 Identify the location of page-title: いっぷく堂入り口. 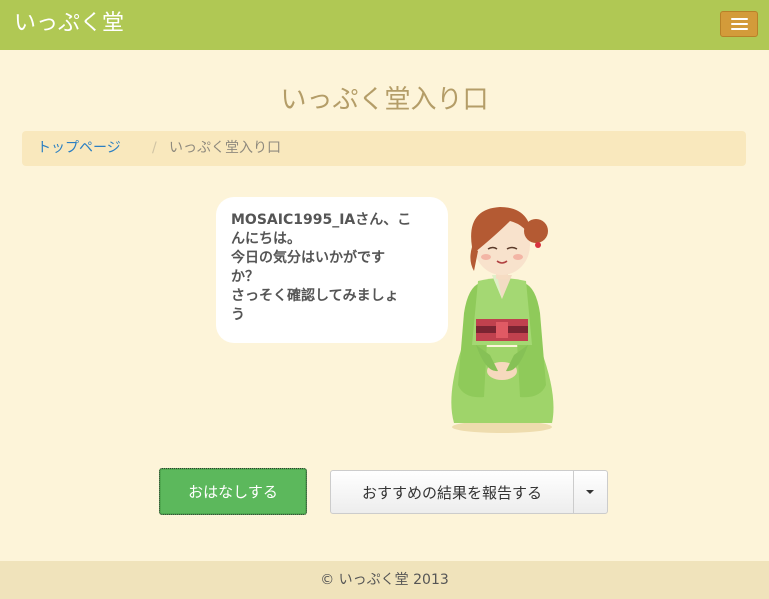
(384, 100).